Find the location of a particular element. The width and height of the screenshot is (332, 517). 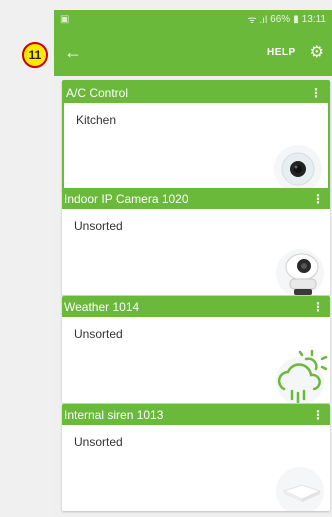

gear-icon: ⚙ is located at coordinates (317, 52).